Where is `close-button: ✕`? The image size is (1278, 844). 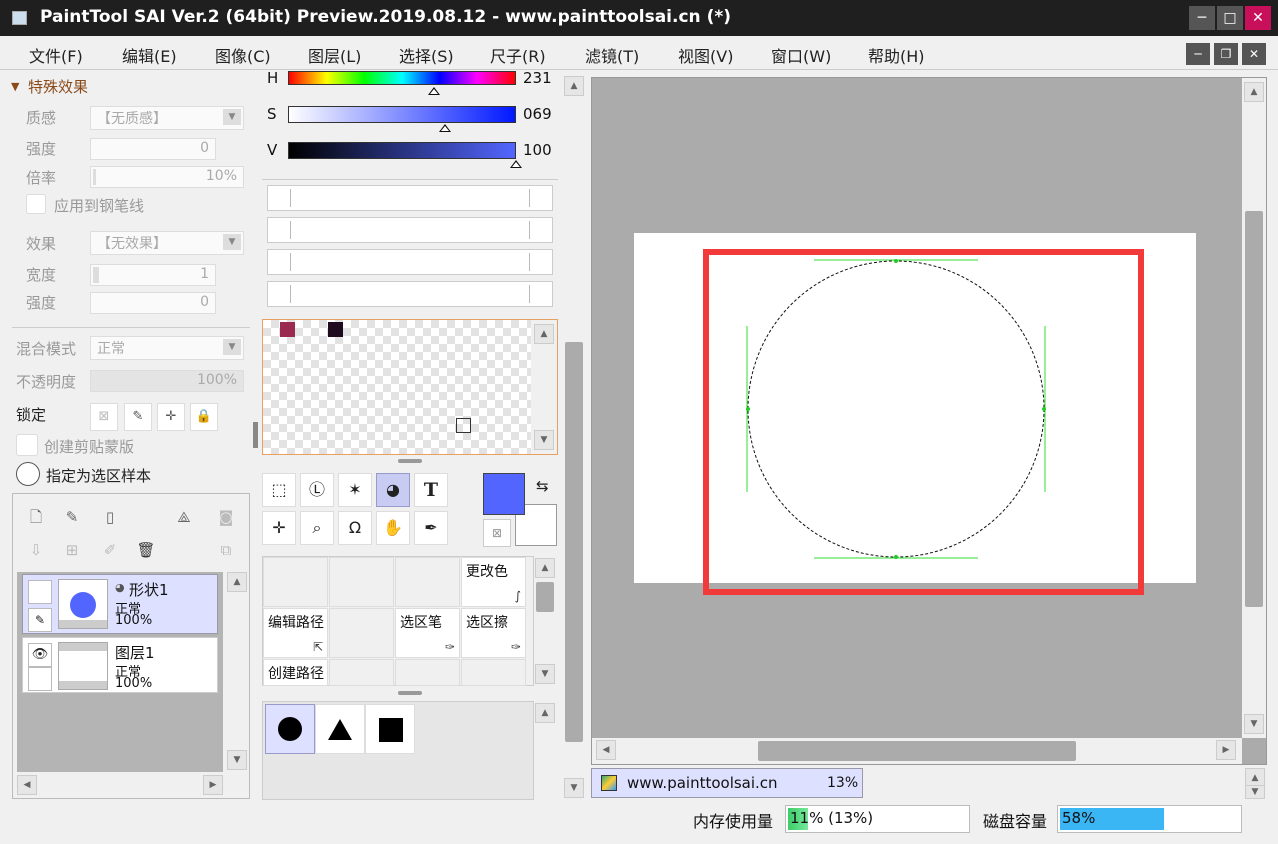 close-button: ✕ is located at coordinates (1258, 18).